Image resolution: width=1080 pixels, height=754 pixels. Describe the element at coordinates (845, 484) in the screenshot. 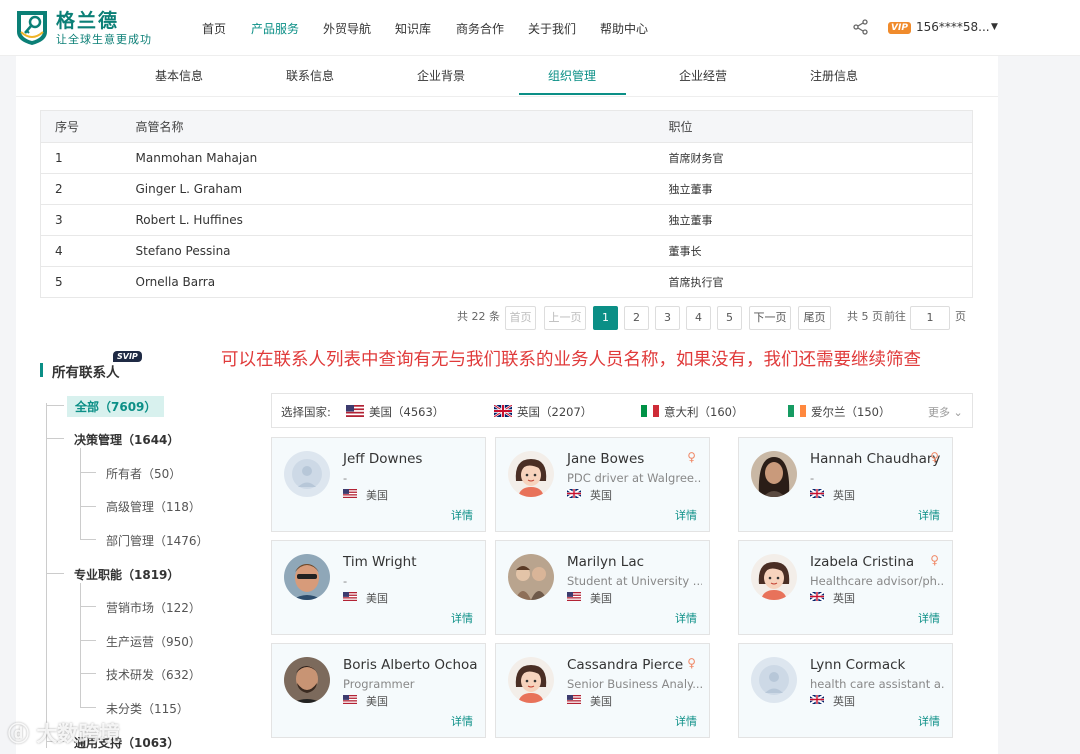

I see `contact-card: Hannah Chaudhary - 英国 详情 ♀` at that location.